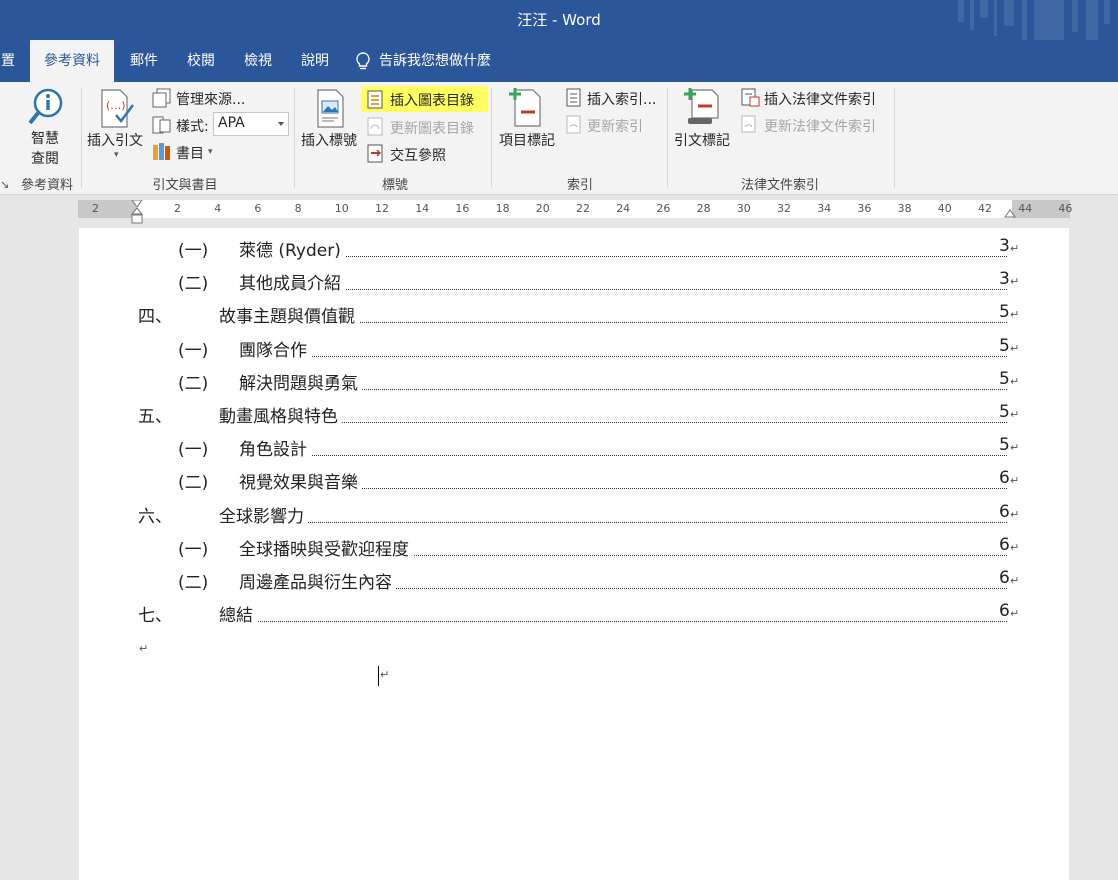 This screenshot has height=880, width=1118. Describe the element at coordinates (155, 417) in the screenshot. I see `toc-entry-number: 五、` at that location.